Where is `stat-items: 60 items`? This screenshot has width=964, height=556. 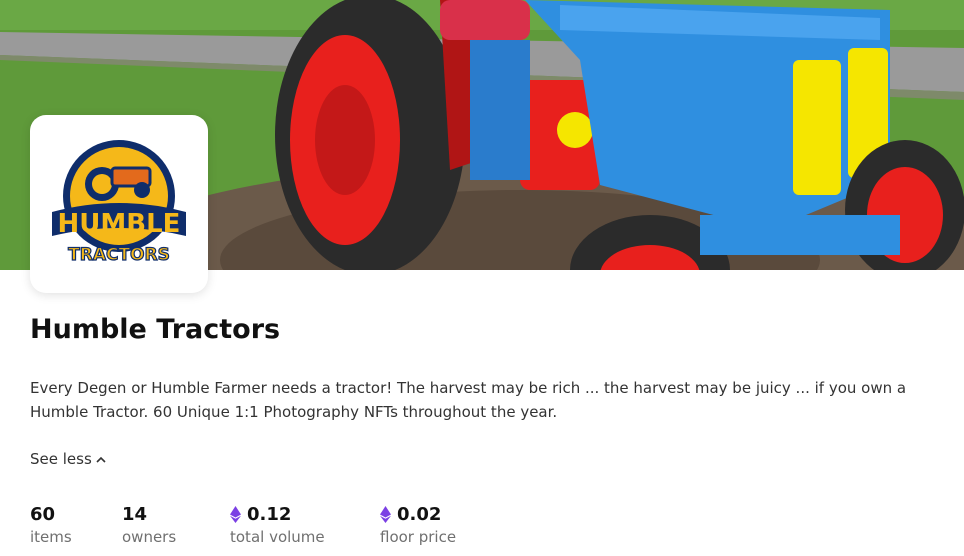
stat-items: 60 items is located at coordinates (76, 524).